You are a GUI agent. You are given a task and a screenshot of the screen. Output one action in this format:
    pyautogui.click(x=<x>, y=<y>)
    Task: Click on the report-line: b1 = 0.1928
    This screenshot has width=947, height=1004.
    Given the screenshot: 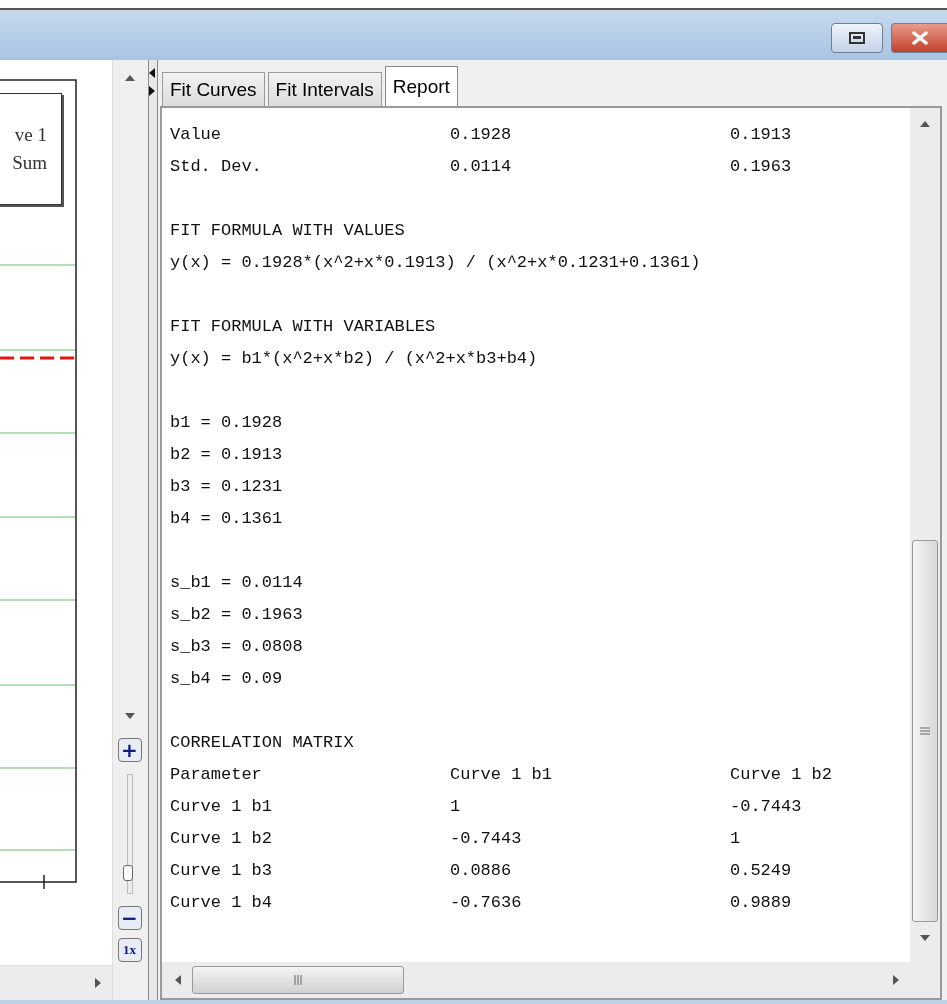 What is the action you would take?
    pyautogui.click(x=226, y=422)
    